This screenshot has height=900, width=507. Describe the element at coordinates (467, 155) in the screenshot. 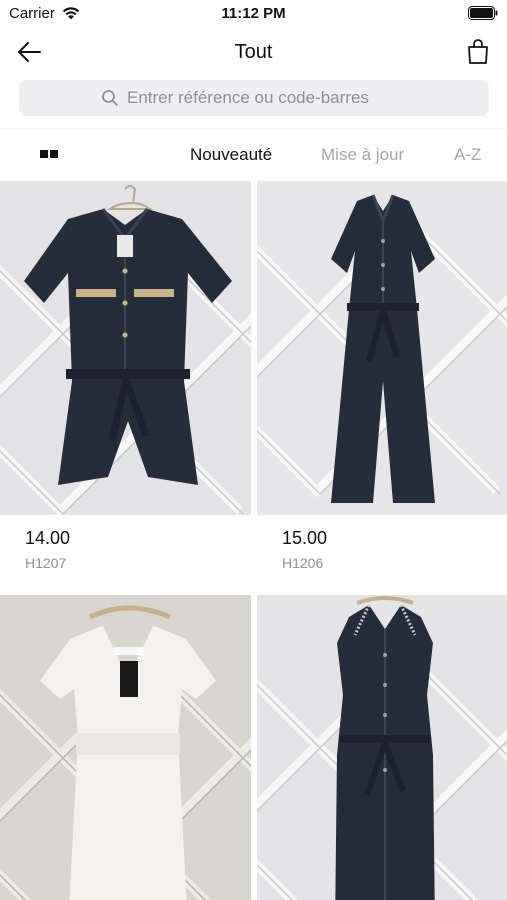

I see `sort-option-az: A-Z` at that location.